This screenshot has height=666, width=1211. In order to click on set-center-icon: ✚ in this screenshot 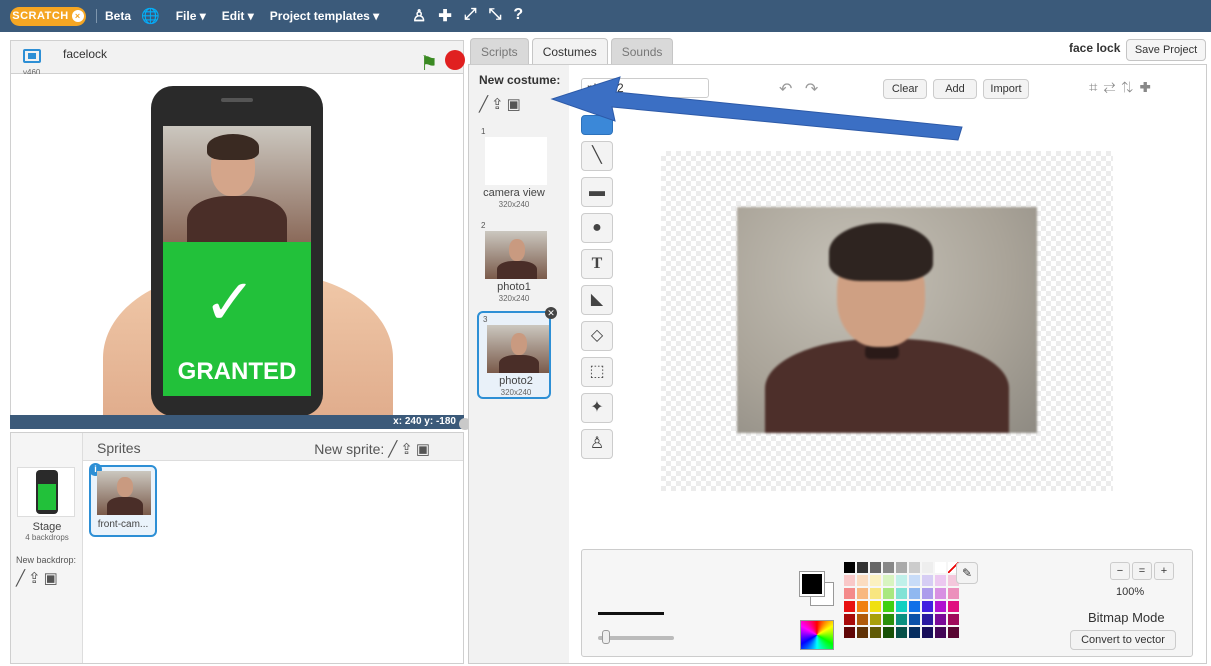, I will do `click(1147, 87)`.